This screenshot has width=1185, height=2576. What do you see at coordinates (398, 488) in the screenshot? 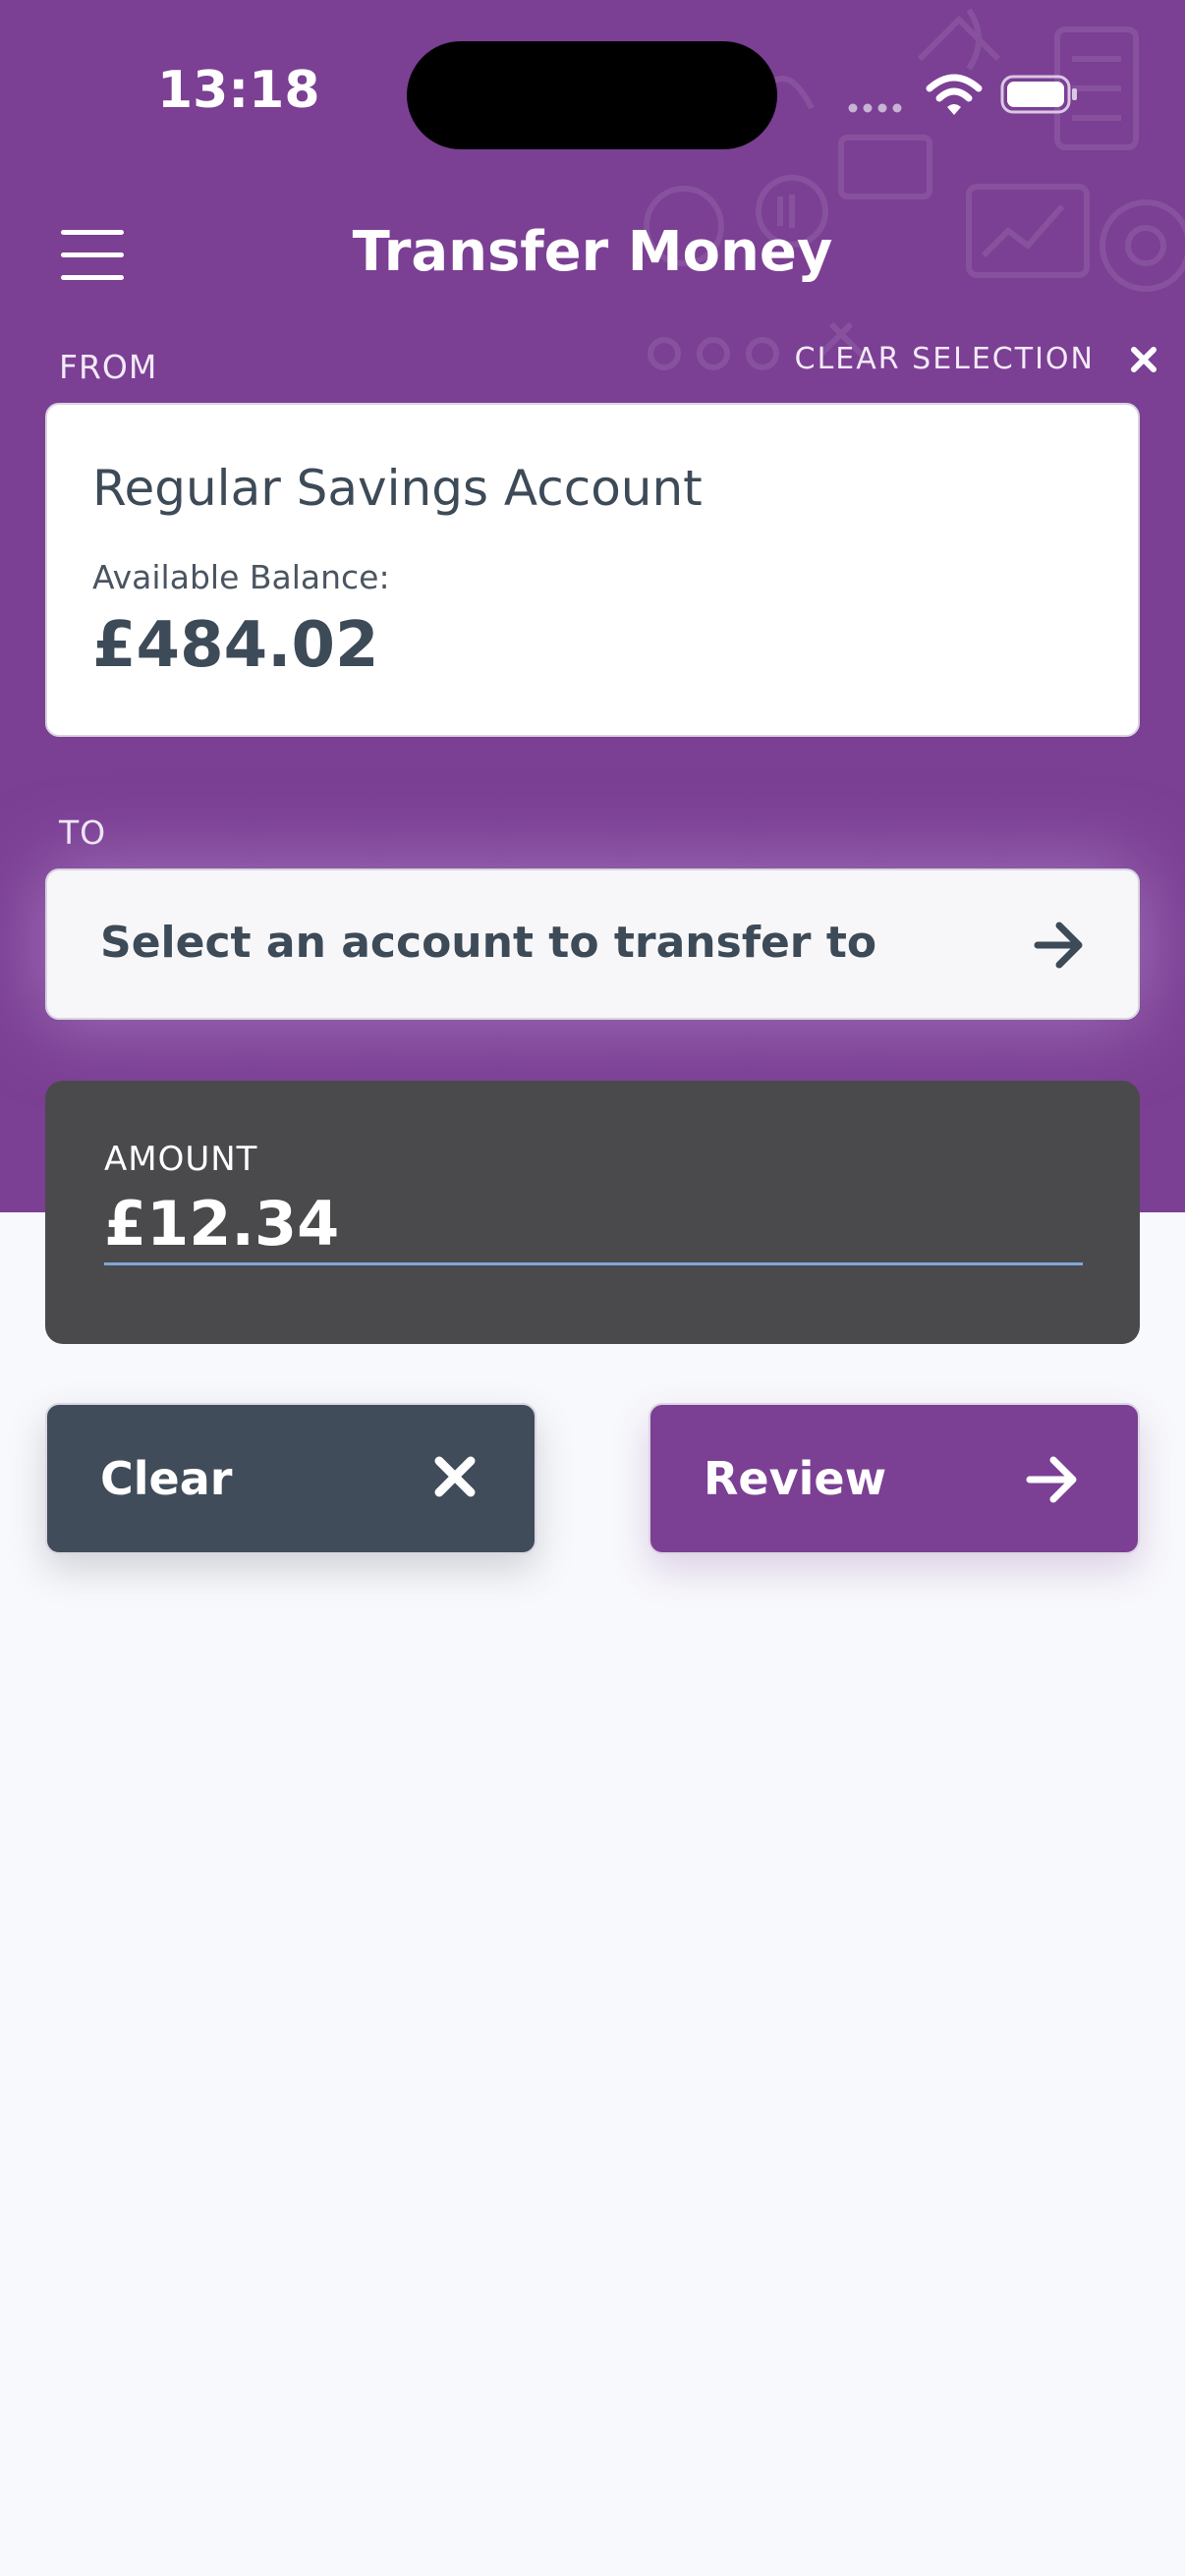
I see `from-account-name: Regular Savings Account` at bounding box center [398, 488].